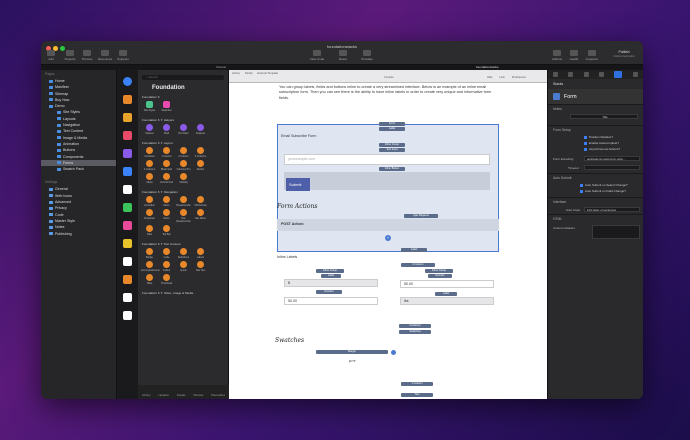 The width and height of the screenshot is (690, 440). Describe the element at coordinates (166, 279) in the screenshot. I see `library-stack-item: Thumbnail` at that location.